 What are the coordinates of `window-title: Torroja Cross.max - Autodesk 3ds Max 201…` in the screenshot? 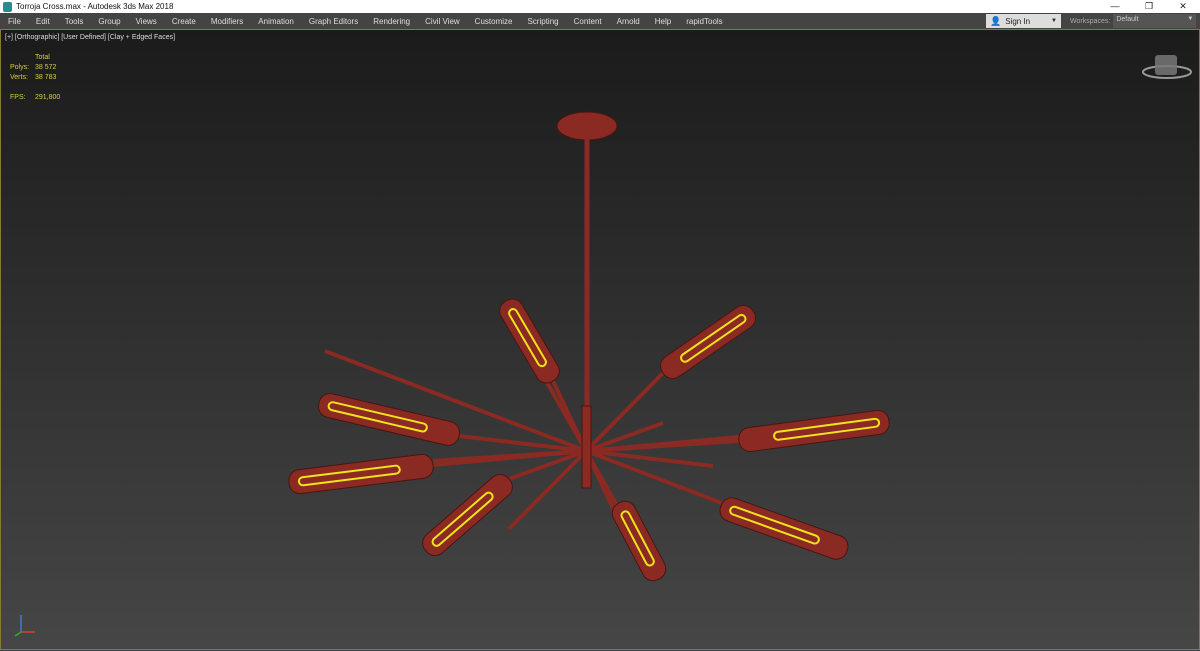 It's located at (95, 6).